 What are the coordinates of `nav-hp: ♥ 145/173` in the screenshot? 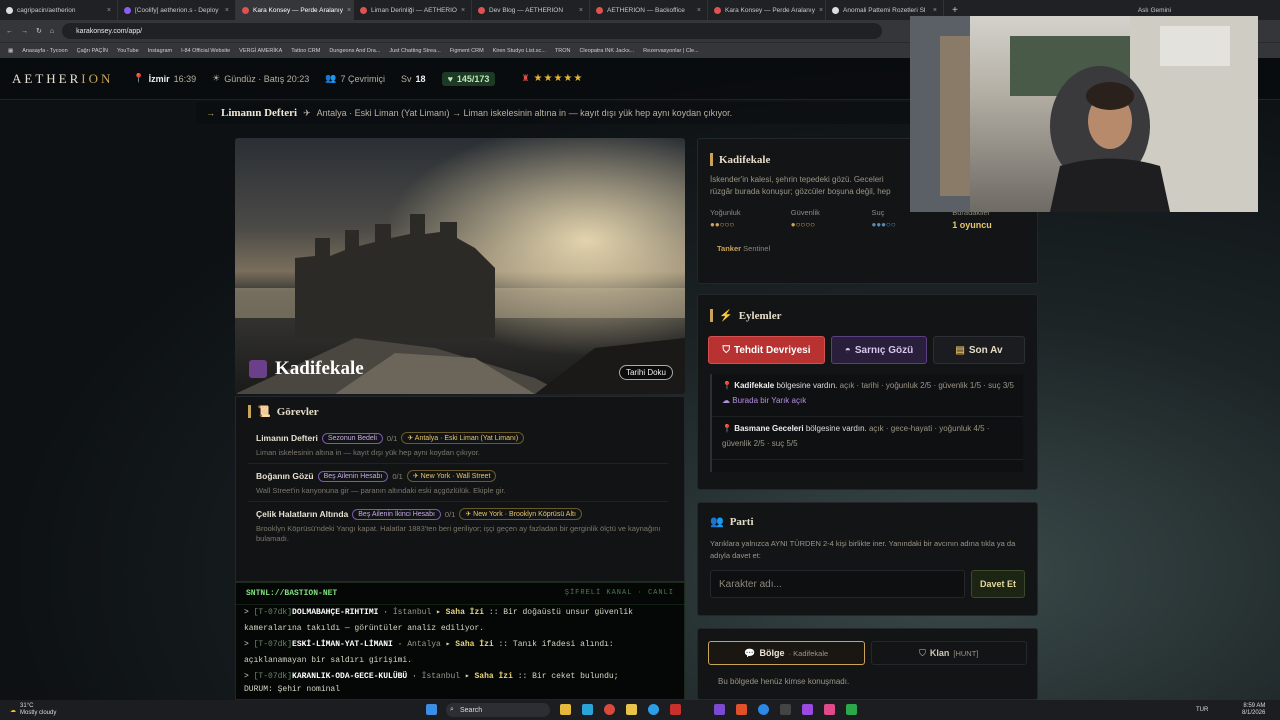 It's located at (468, 78).